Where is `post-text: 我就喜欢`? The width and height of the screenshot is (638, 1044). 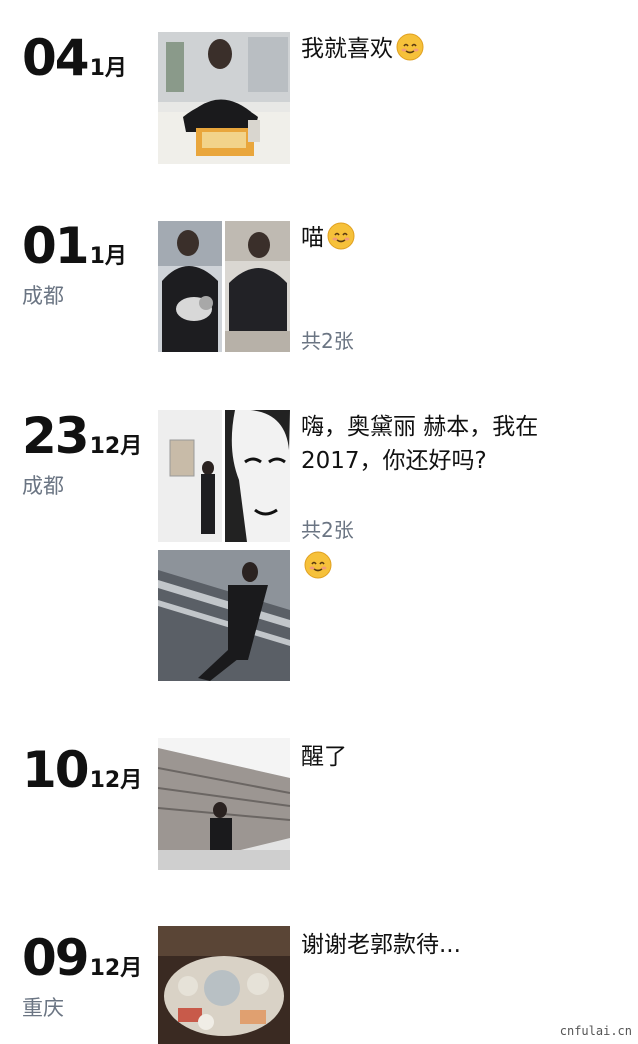 post-text: 我就喜欢 is located at coordinates (436, 49).